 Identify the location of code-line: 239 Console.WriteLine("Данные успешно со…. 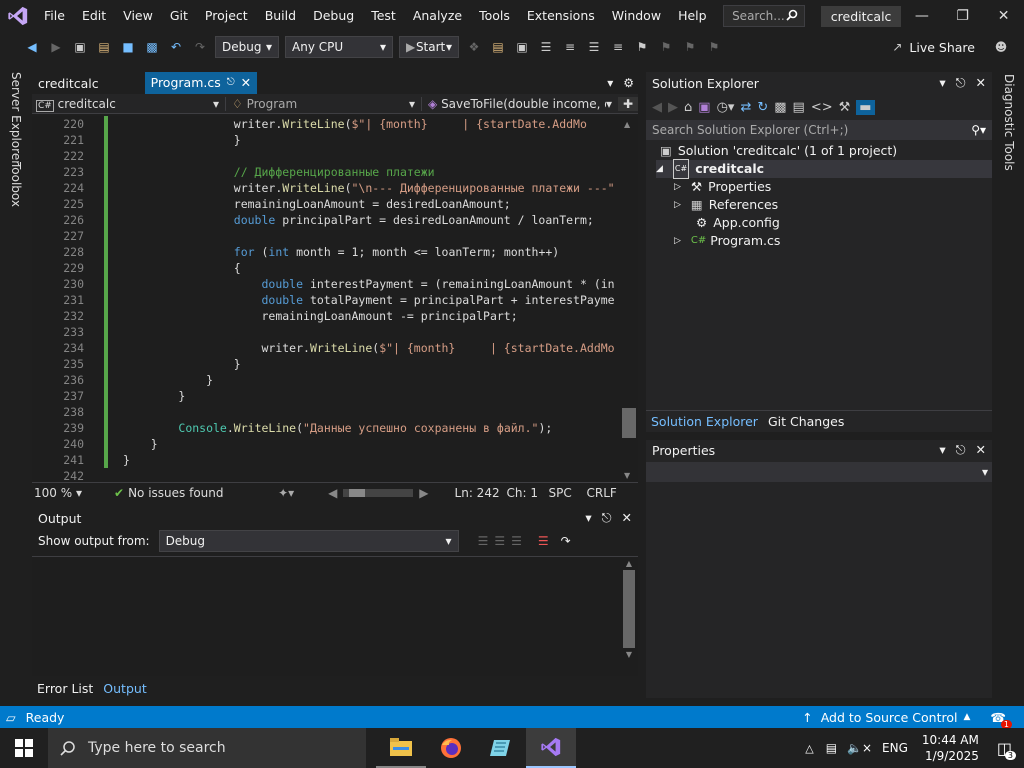
(335, 428).